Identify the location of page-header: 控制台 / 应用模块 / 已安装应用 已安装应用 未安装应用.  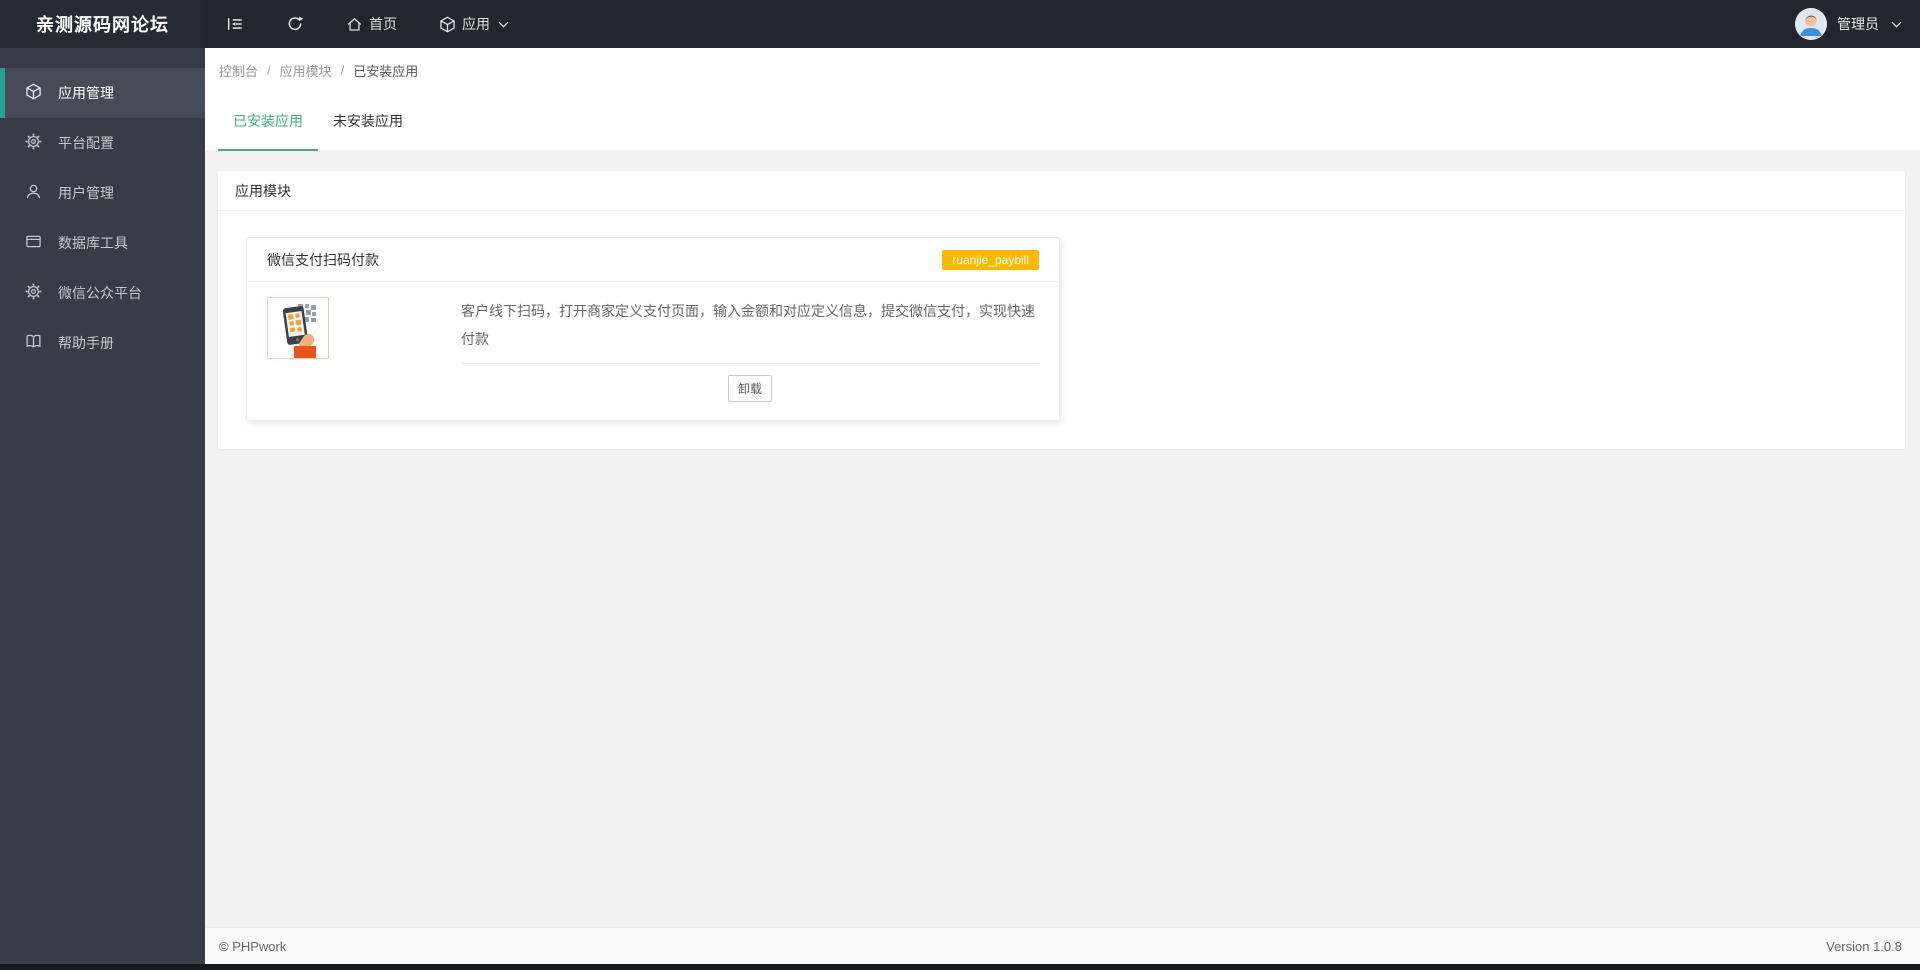
(1062, 99).